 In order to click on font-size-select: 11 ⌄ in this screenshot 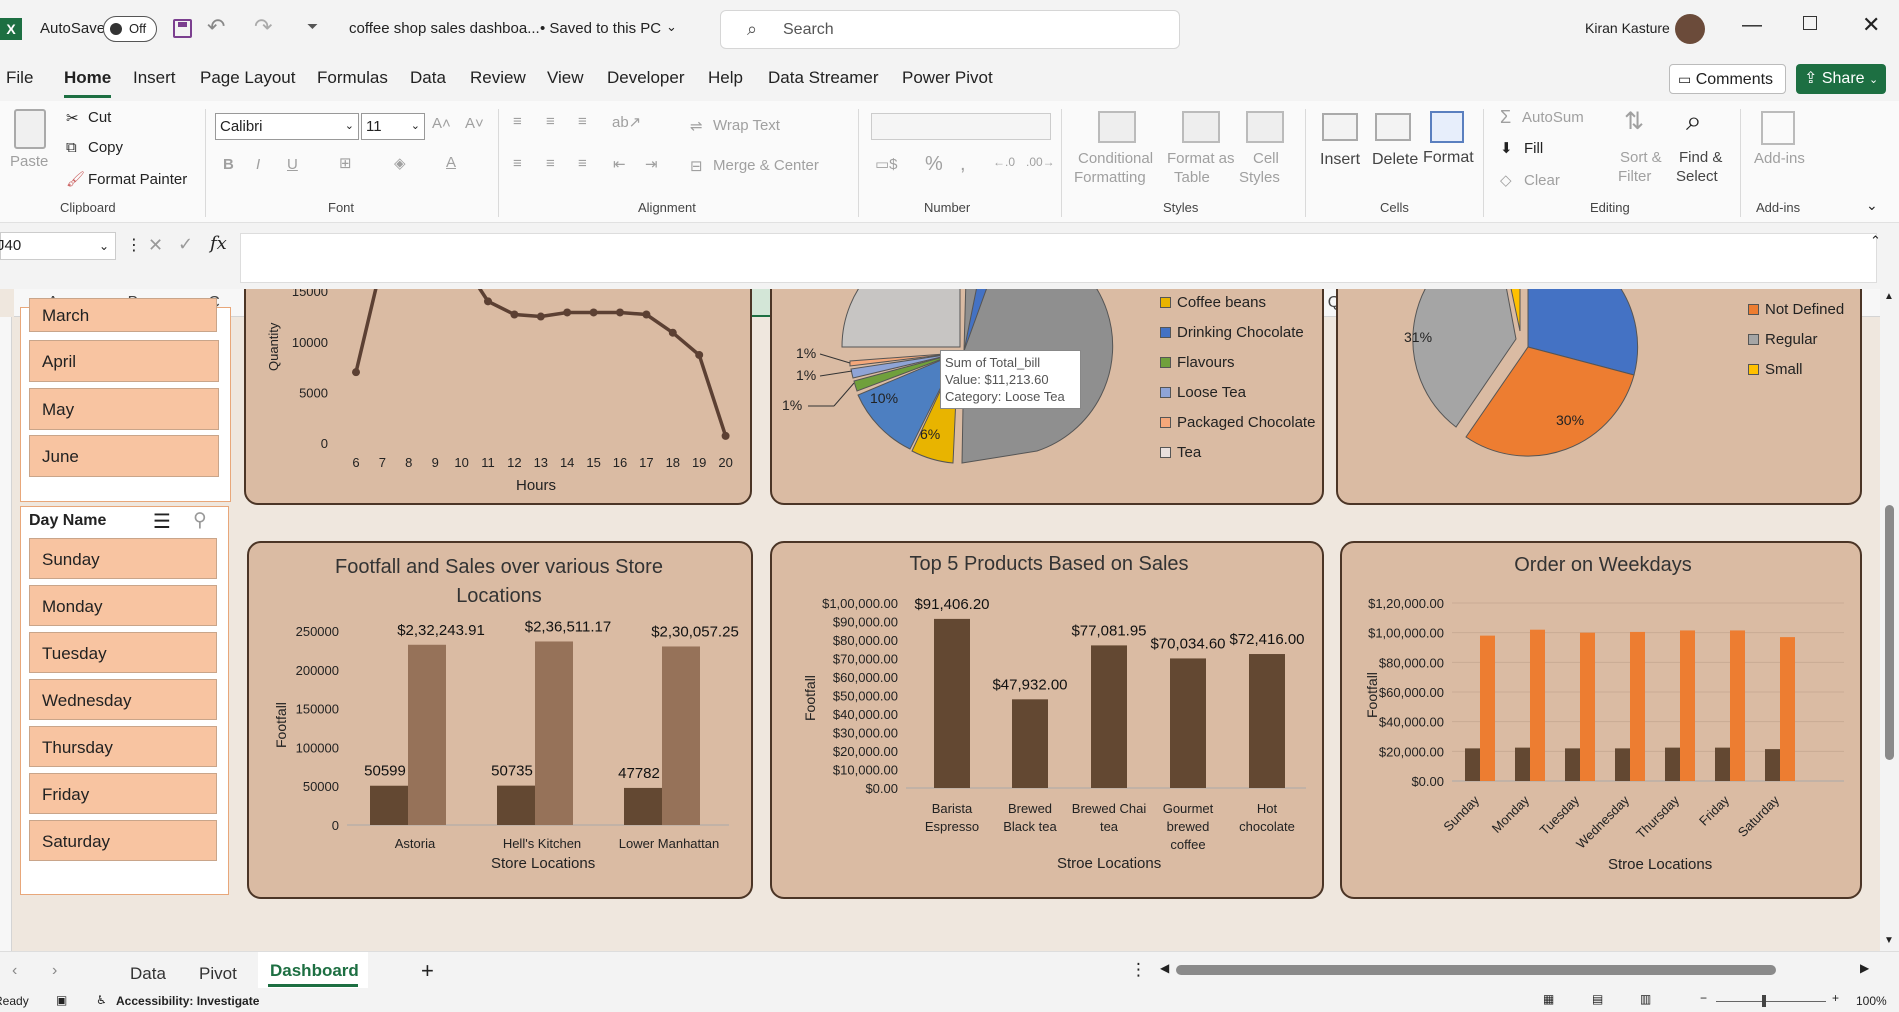, I will do `click(393, 126)`.